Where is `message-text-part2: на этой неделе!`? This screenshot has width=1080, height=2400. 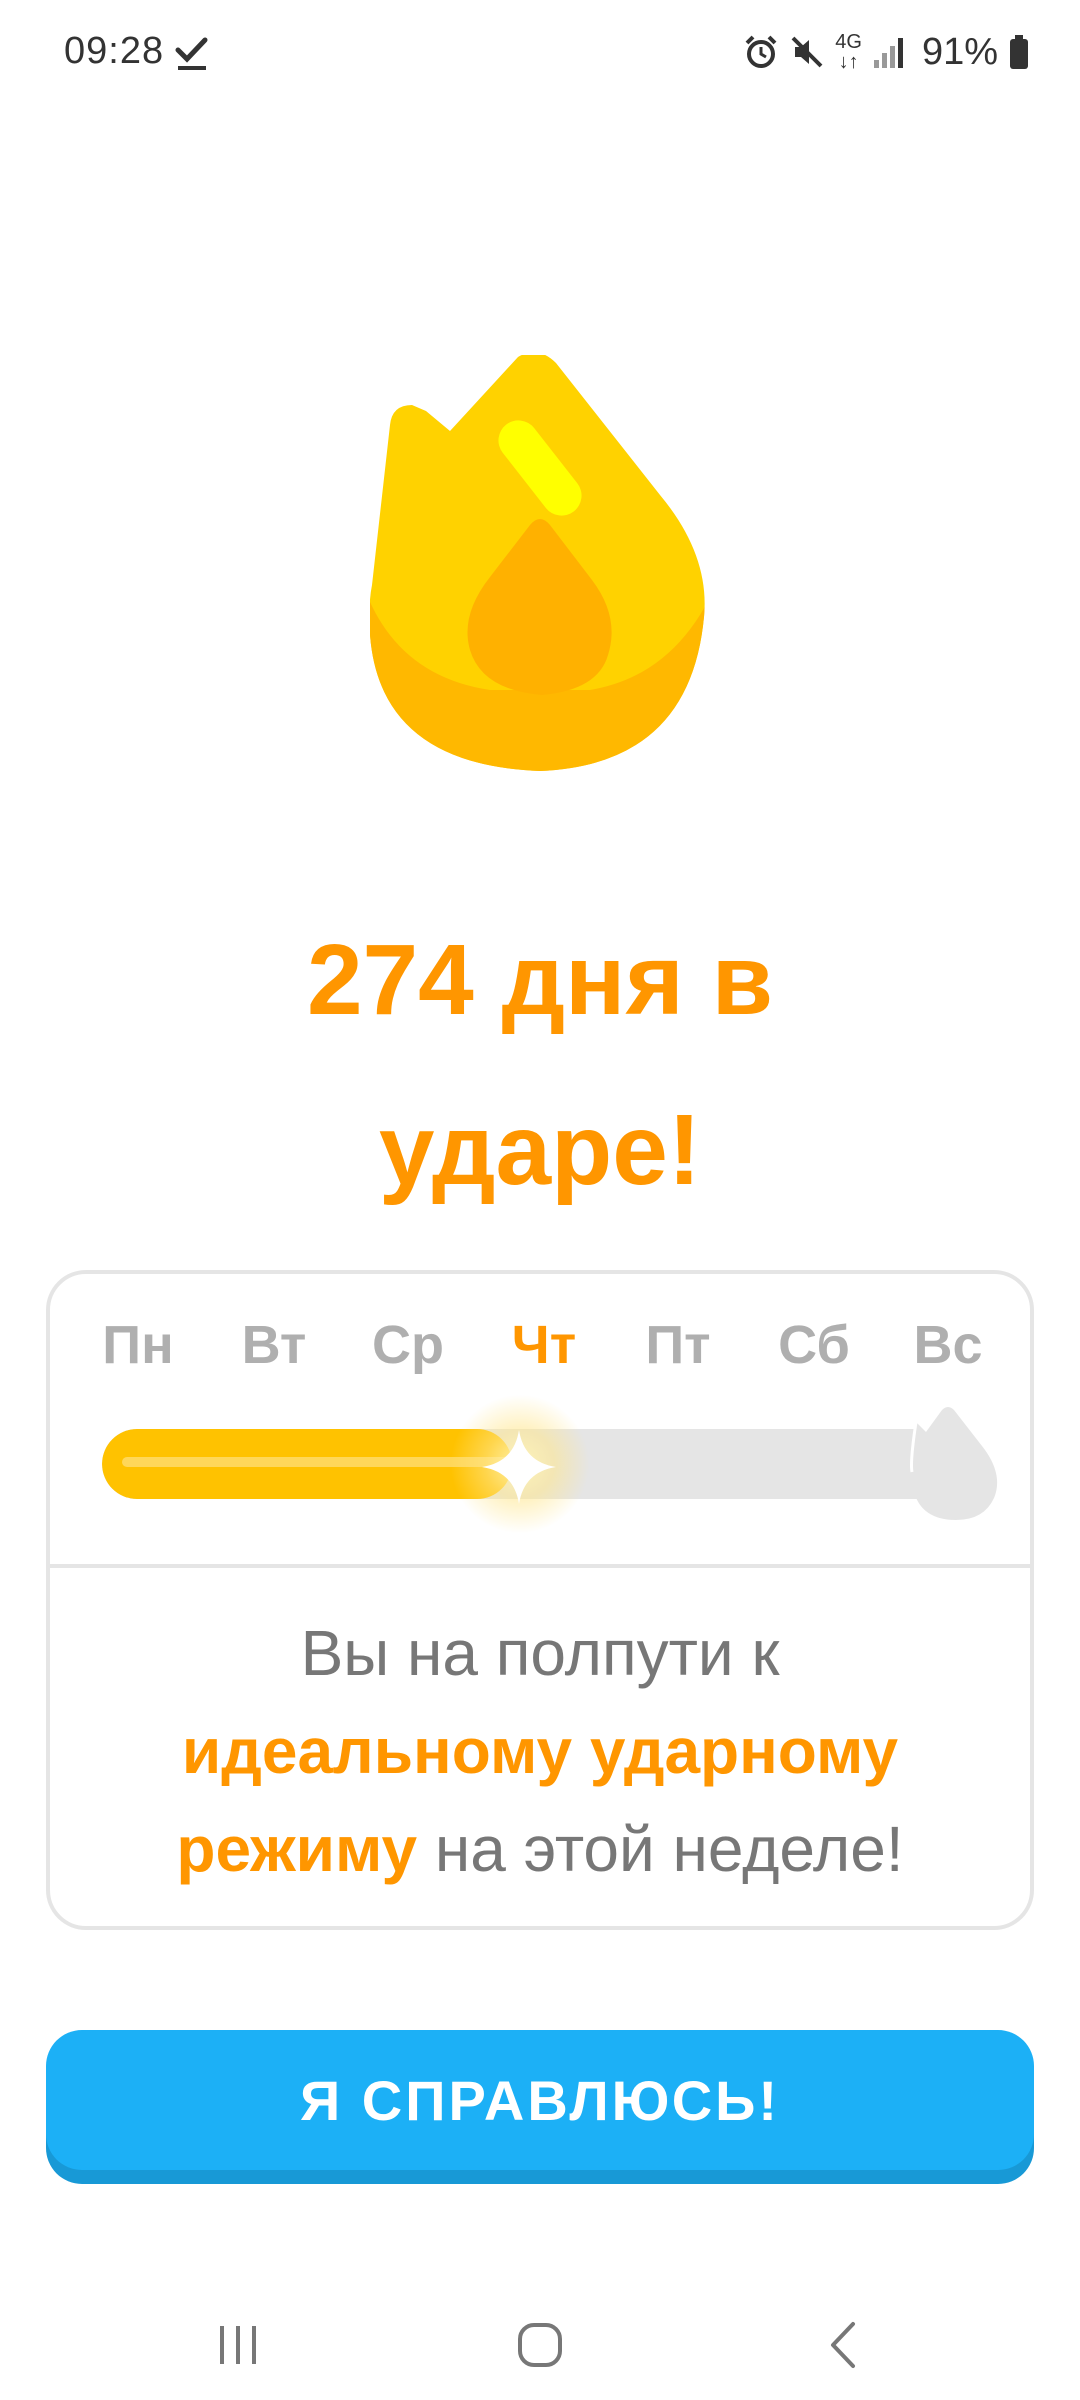 message-text-part2: на этой неделе! is located at coordinates (660, 1849).